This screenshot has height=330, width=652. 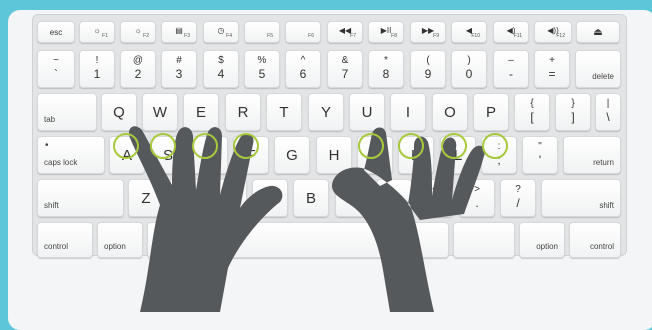 What do you see at coordinates (246, 146) in the screenshot?
I see `home-ring-f` at bounding box center [246, 146].